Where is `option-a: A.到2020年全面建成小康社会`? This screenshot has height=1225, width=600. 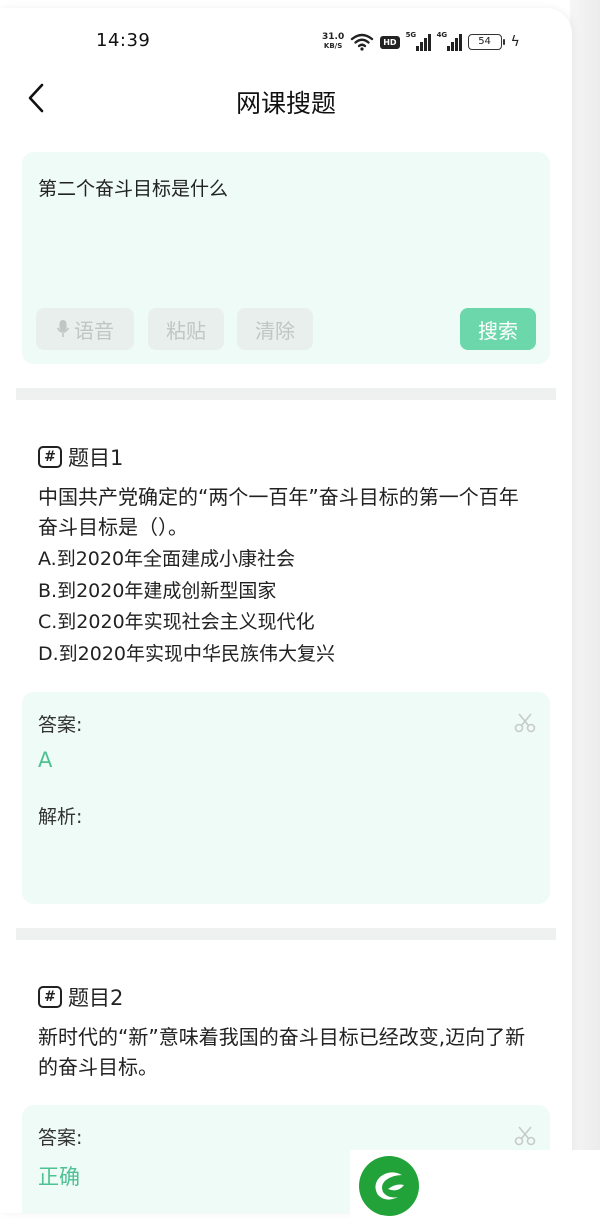
option-a: A.到2020年全面建成小康社会 is located at coordinates (167, 559).